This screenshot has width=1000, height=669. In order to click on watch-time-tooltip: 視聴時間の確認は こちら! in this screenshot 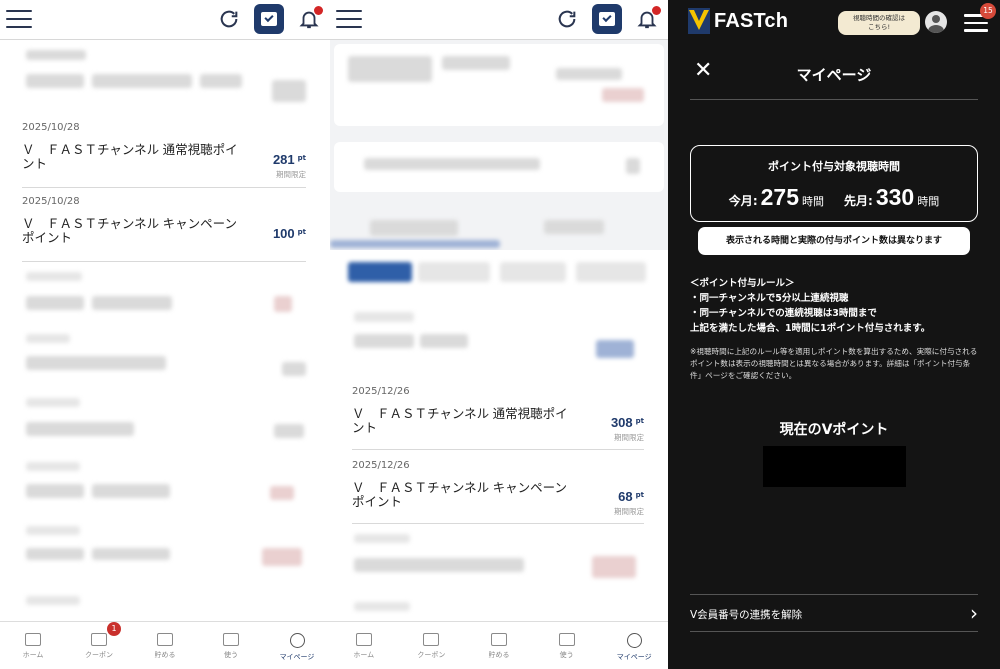, I will do `click(879, 23)`.